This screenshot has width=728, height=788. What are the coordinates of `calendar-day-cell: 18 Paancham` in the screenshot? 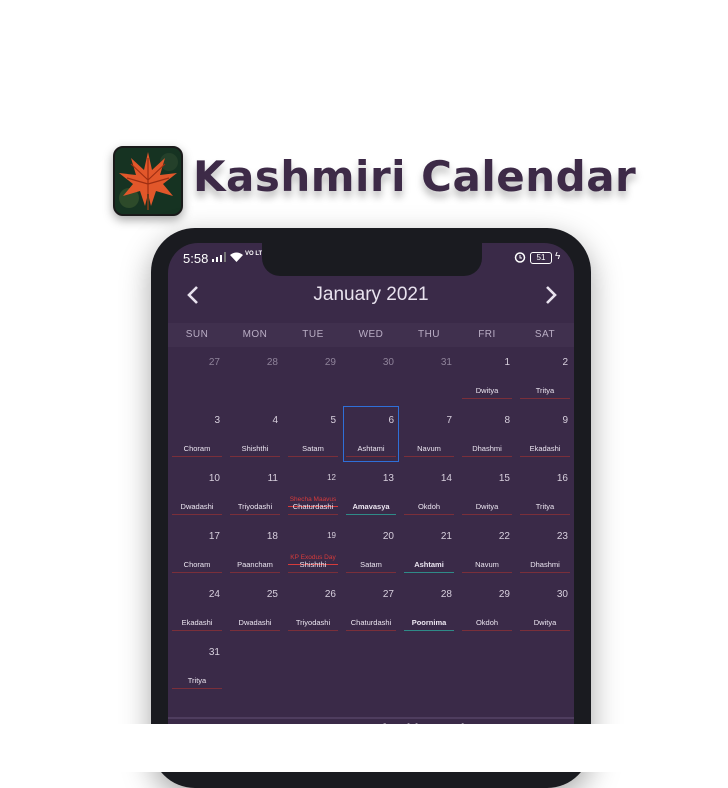 It's located at (255, 550).